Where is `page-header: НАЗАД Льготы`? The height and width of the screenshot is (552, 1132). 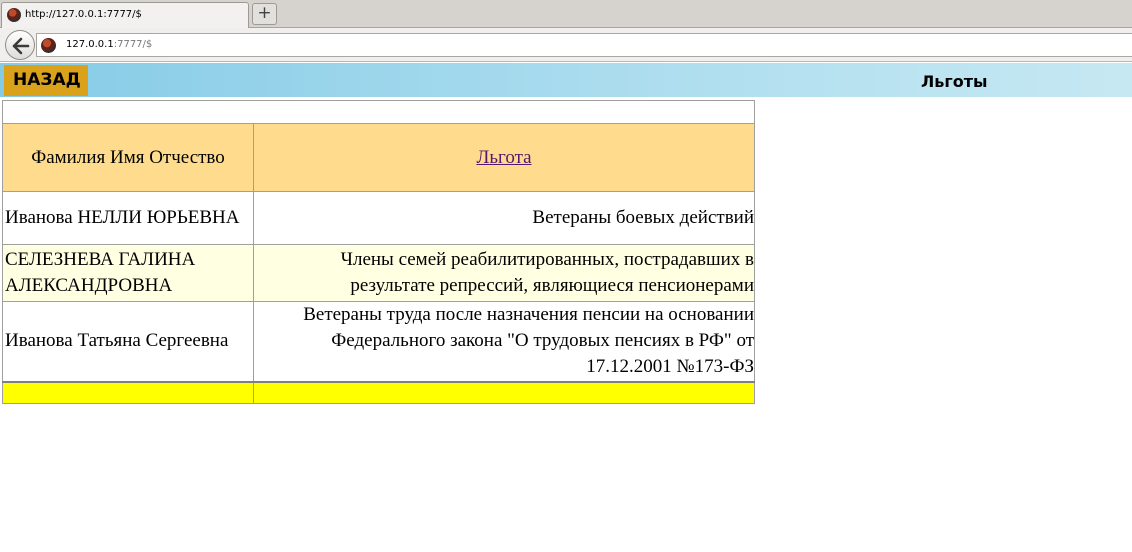 page-header: НАЗАД Льготы is located at coordinates (566, 80).